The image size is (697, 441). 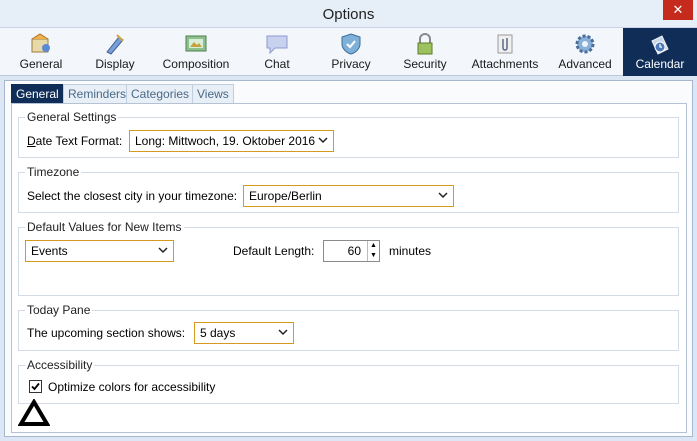 What do you see at coordinates (99, 251) in the screenshot?
I see `default-type-select: Events` at bounding box center [99, 251].